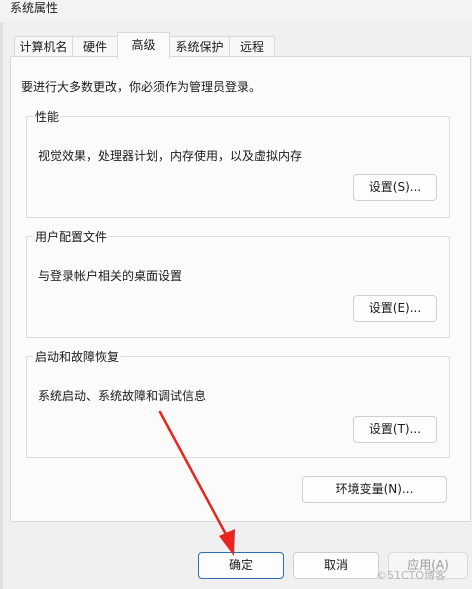 The height and width of the screenshot is (589, 472). What do you see at coordinates (252, 46) in the screenshot?
I see `tab-remote: 远程` at bounding box center [252, 46].